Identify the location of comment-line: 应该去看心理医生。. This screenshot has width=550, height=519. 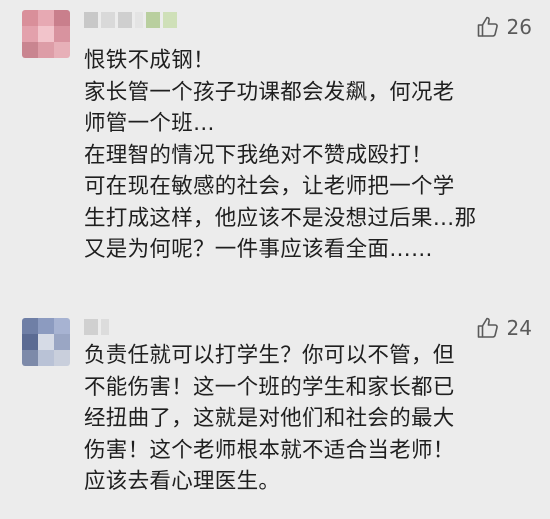
(182, 481).